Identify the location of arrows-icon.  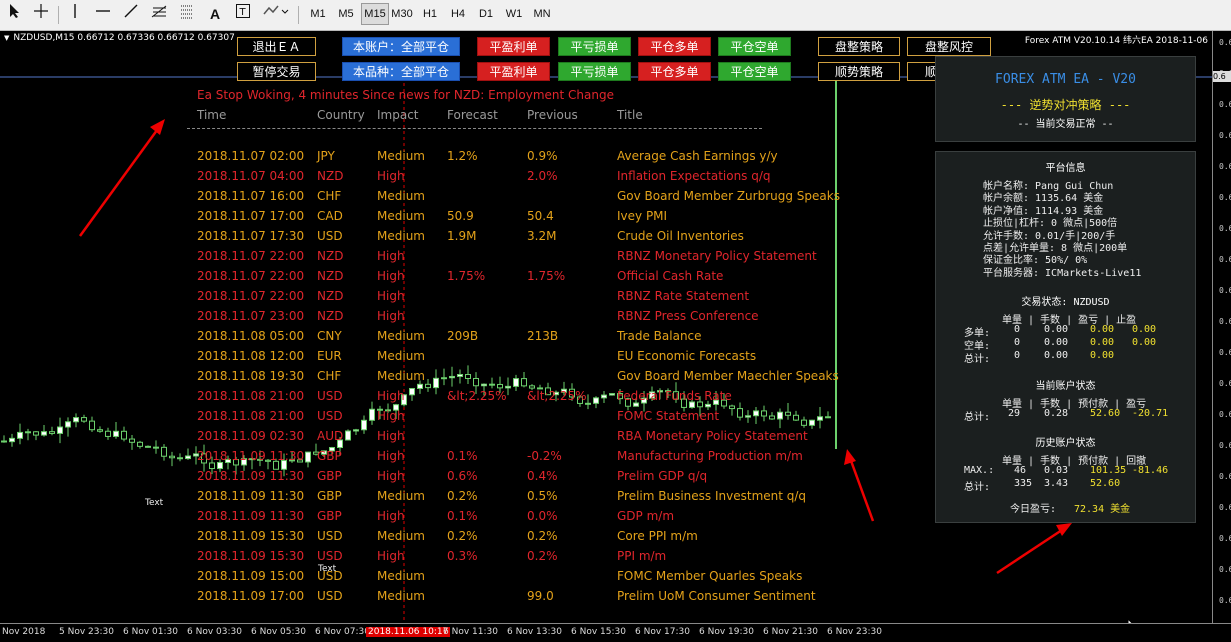
(275, 14).